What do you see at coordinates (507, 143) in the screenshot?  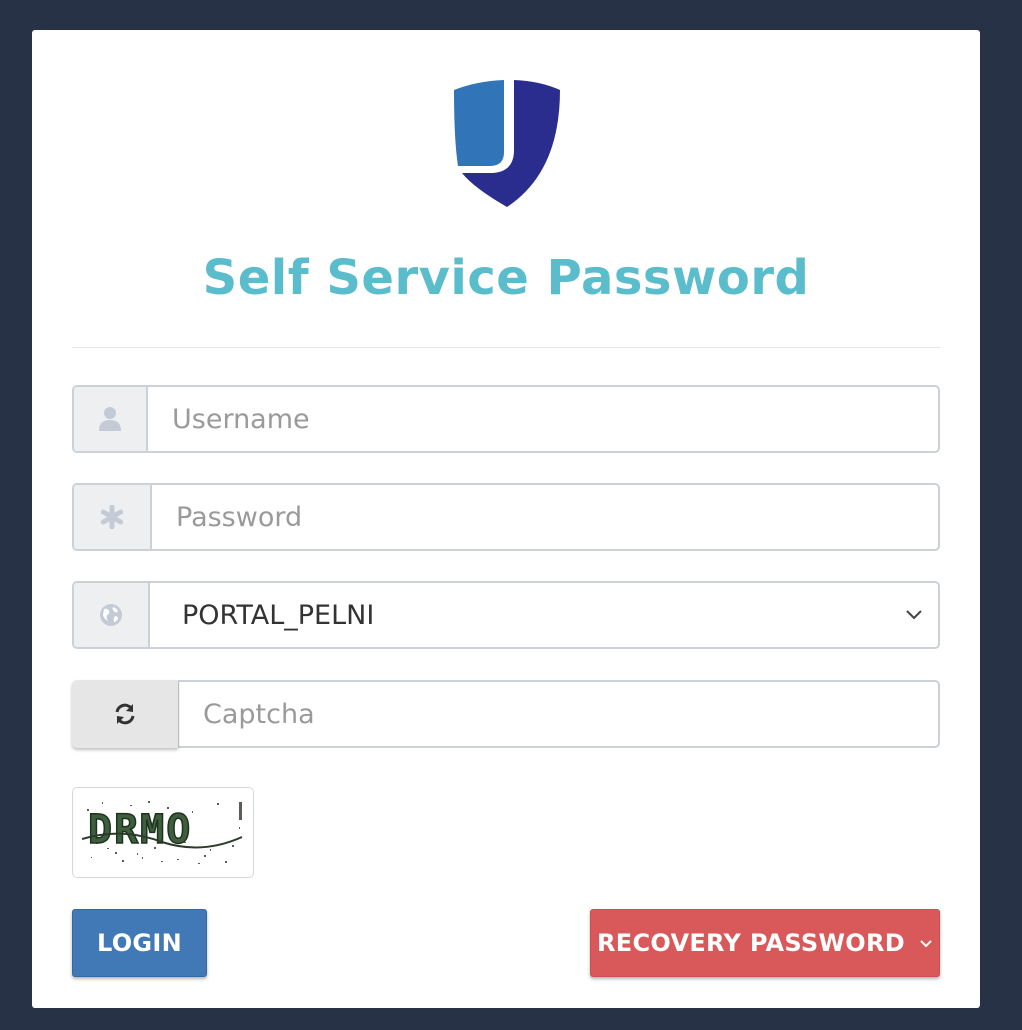 I see `shield-logo-icon` at bounding box center [507, 143].